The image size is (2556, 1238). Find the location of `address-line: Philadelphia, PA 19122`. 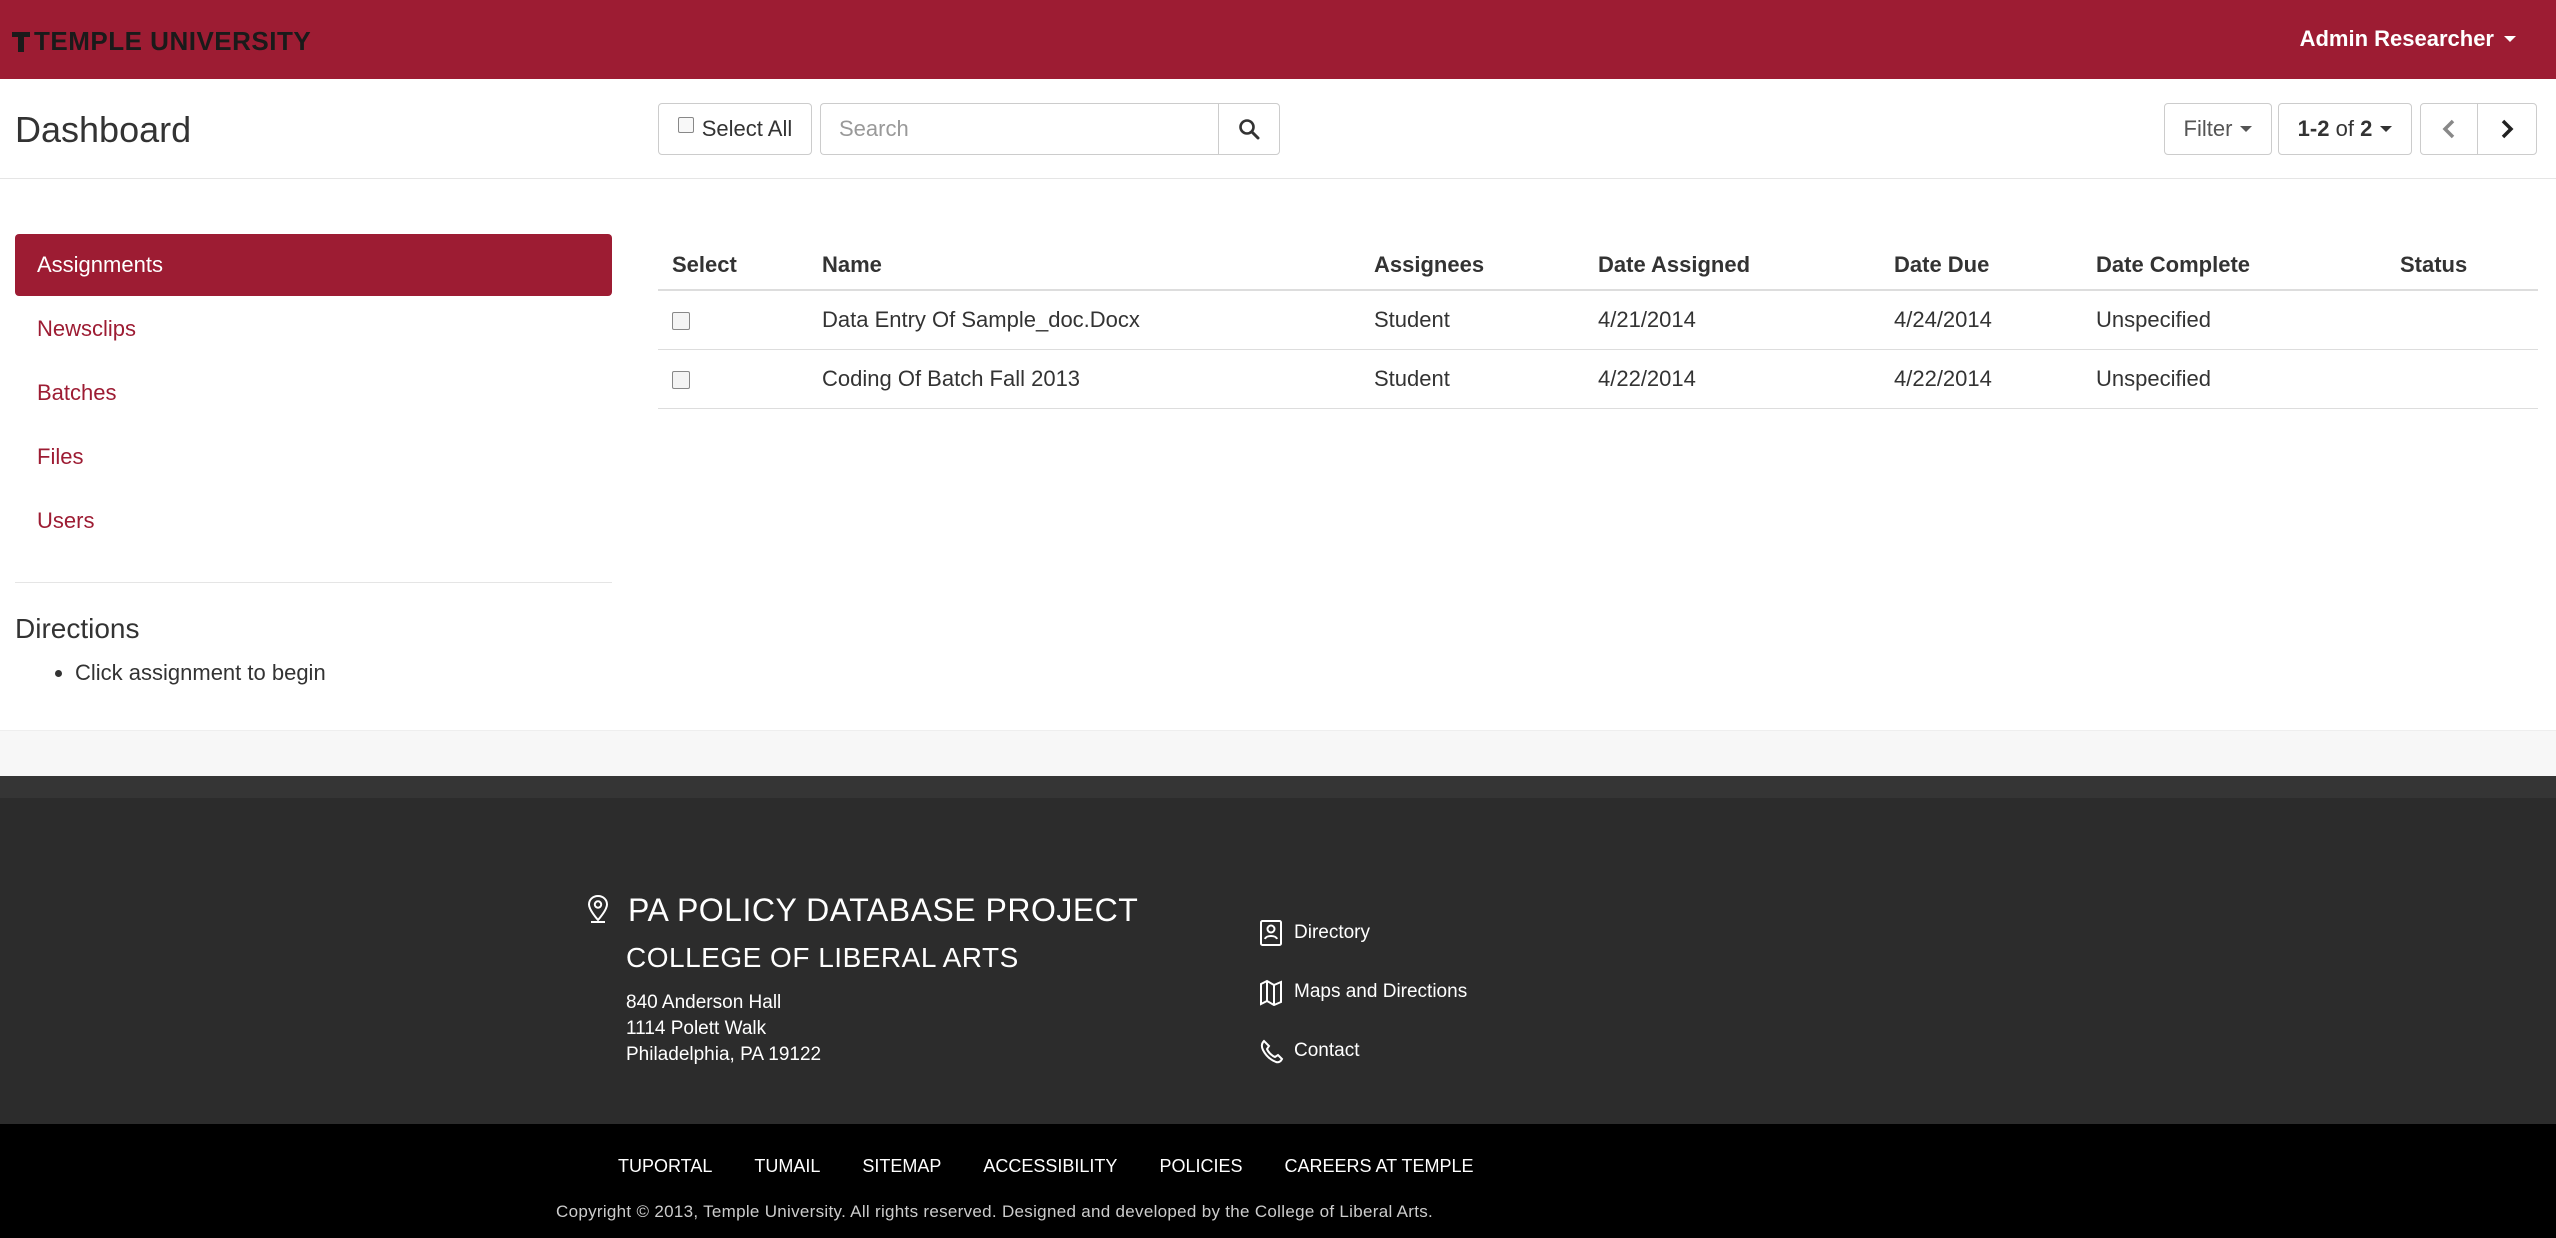

address-line: Philadelphia, PA 19122 is located at coordinates (724, 1054).